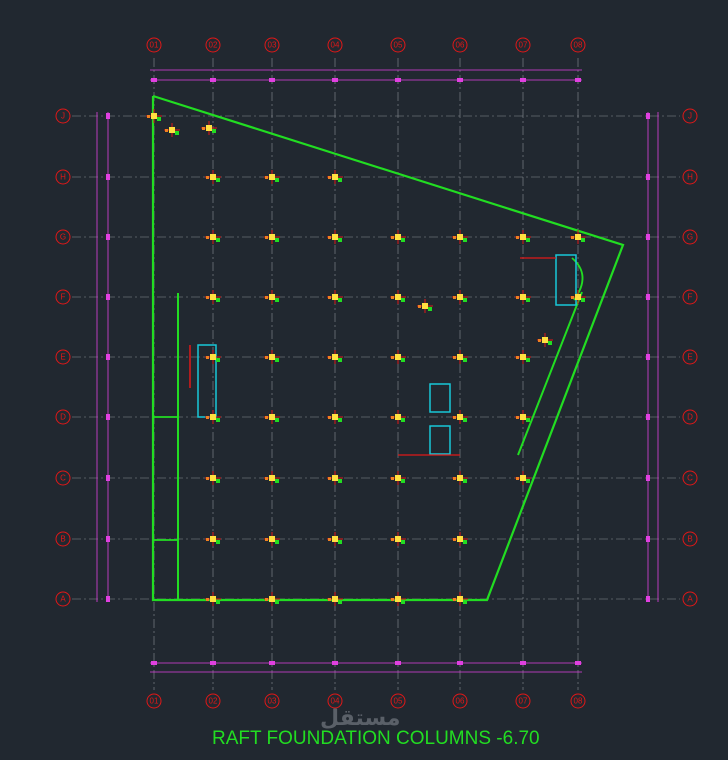  I want to click on core-walls, so click(383, 355).